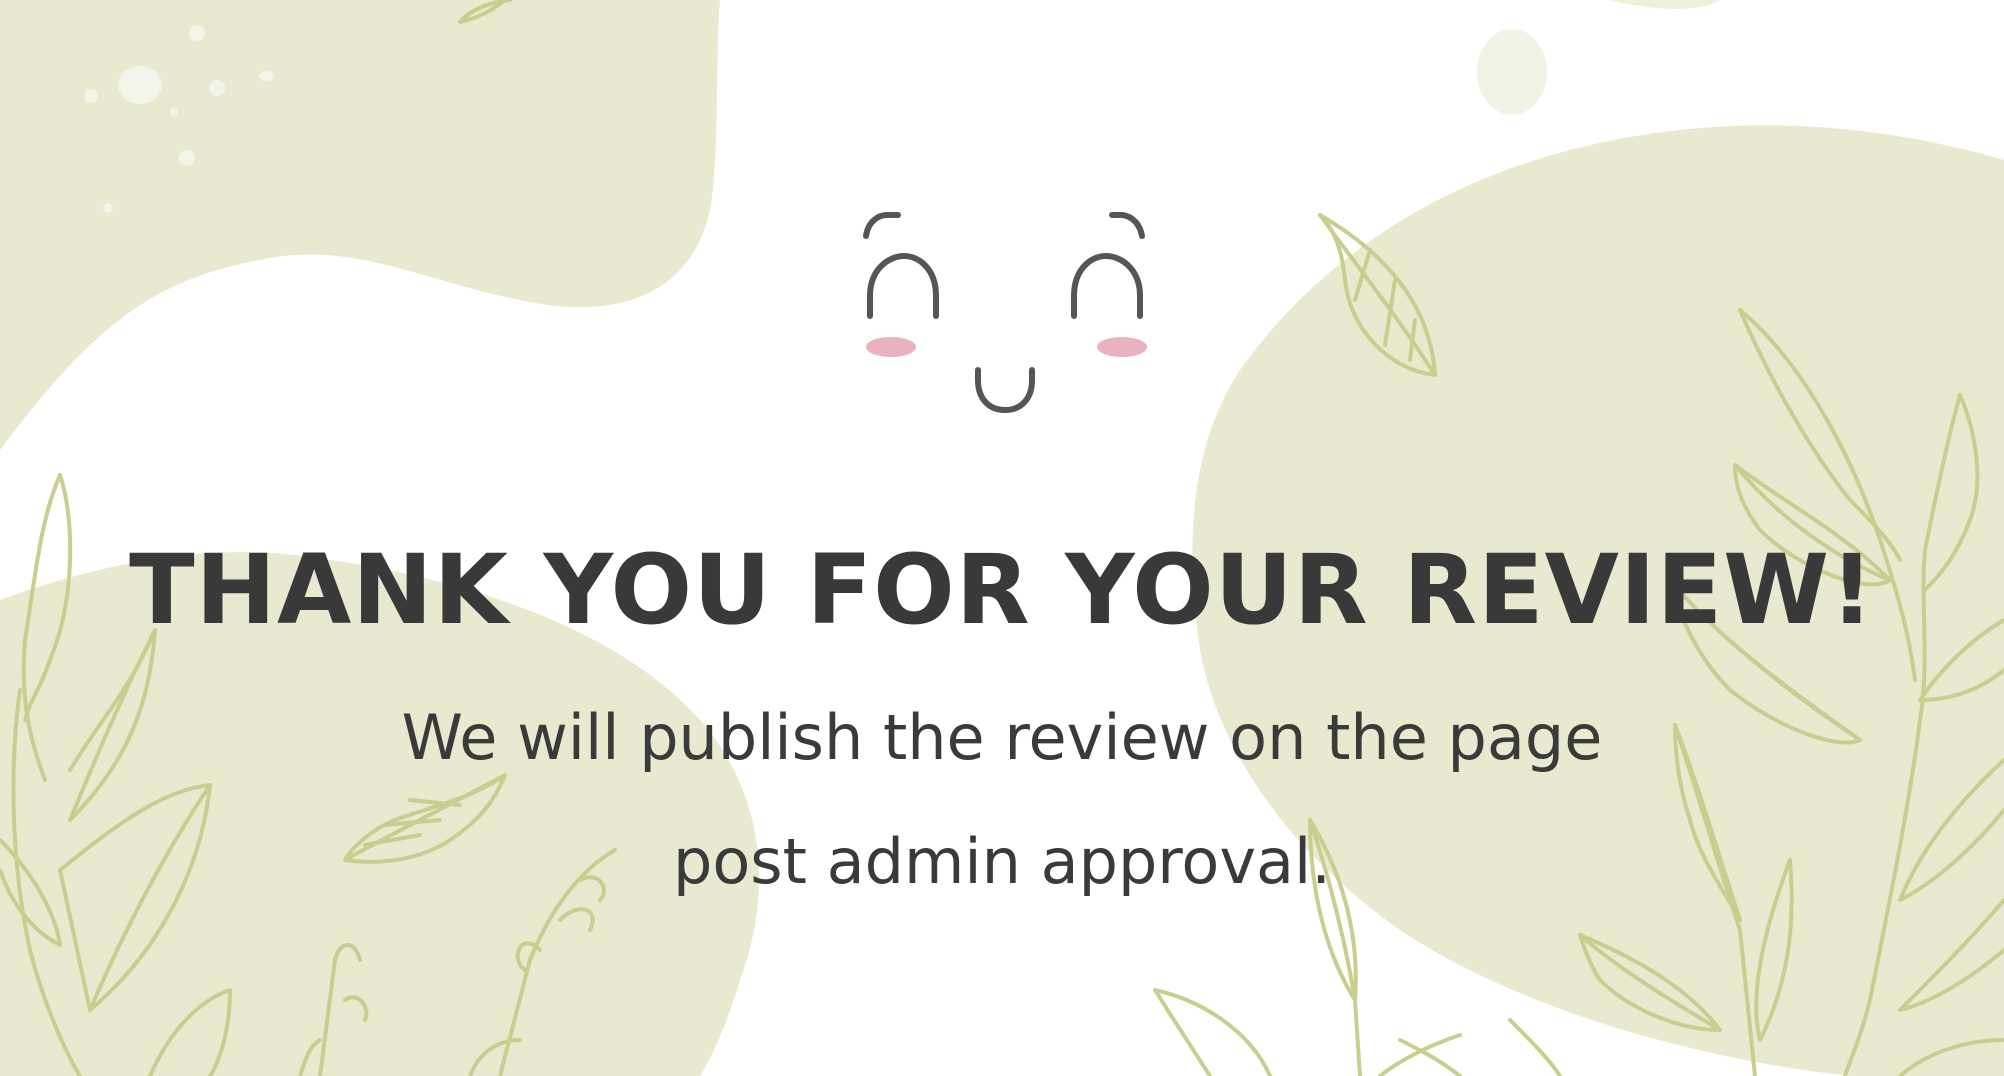 Image resolution: width=2004 pixels, height=1076 pixels. Describe the element at coordinates (1122, 347) in the screenshot. I see `right-blush` at that location.